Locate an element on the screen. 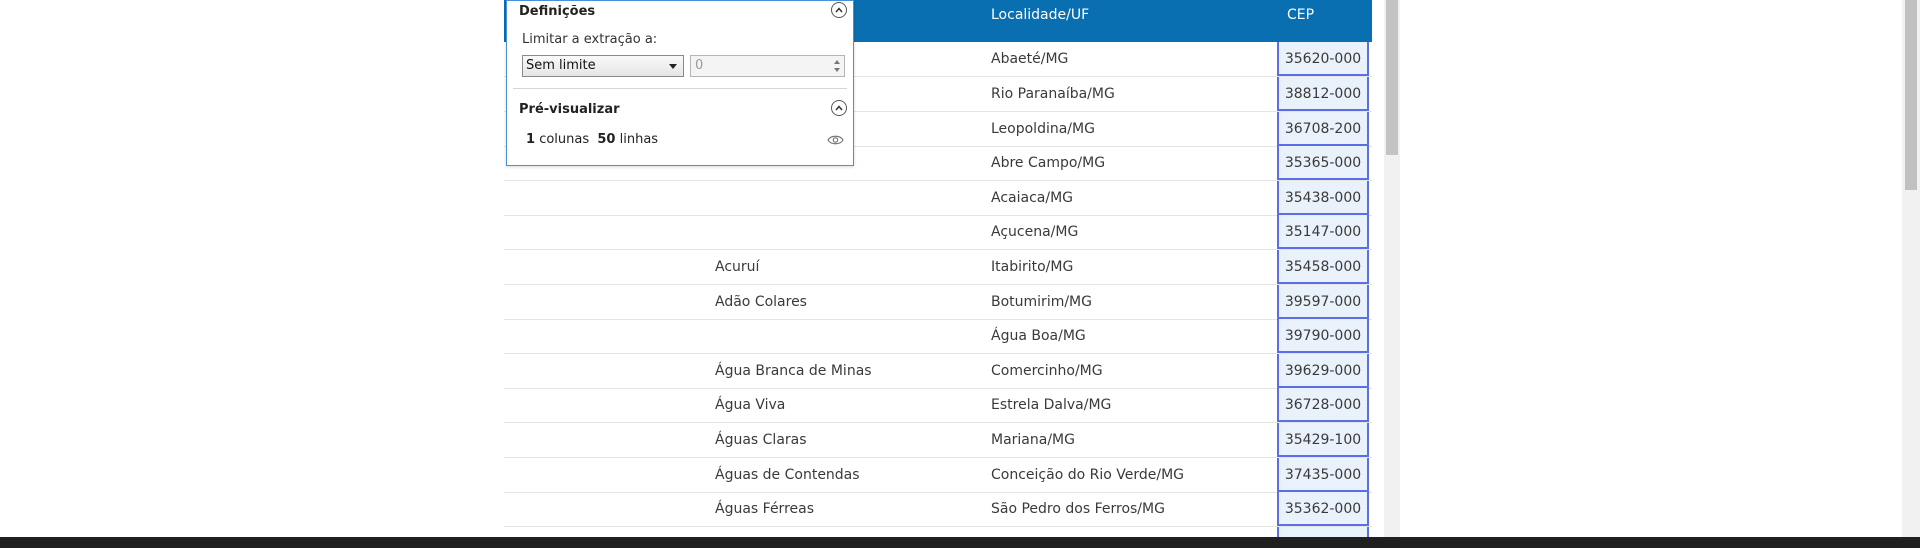 This screenshot has width=1920, height=548. cell-bairro: Acuruí is located at coordinates (737, 267).